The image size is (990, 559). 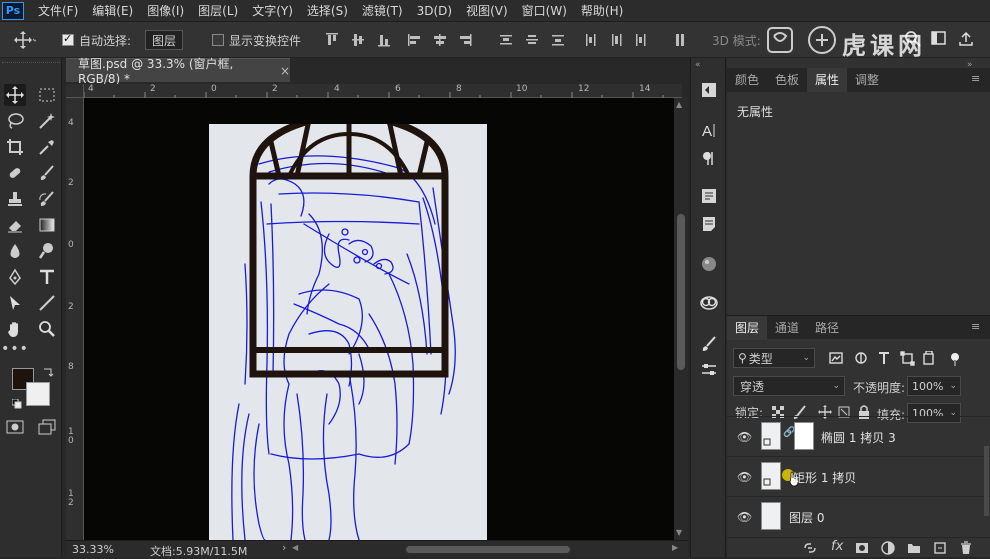 I want to click on layer-name: 图层 0, so click(x=806, y=517).